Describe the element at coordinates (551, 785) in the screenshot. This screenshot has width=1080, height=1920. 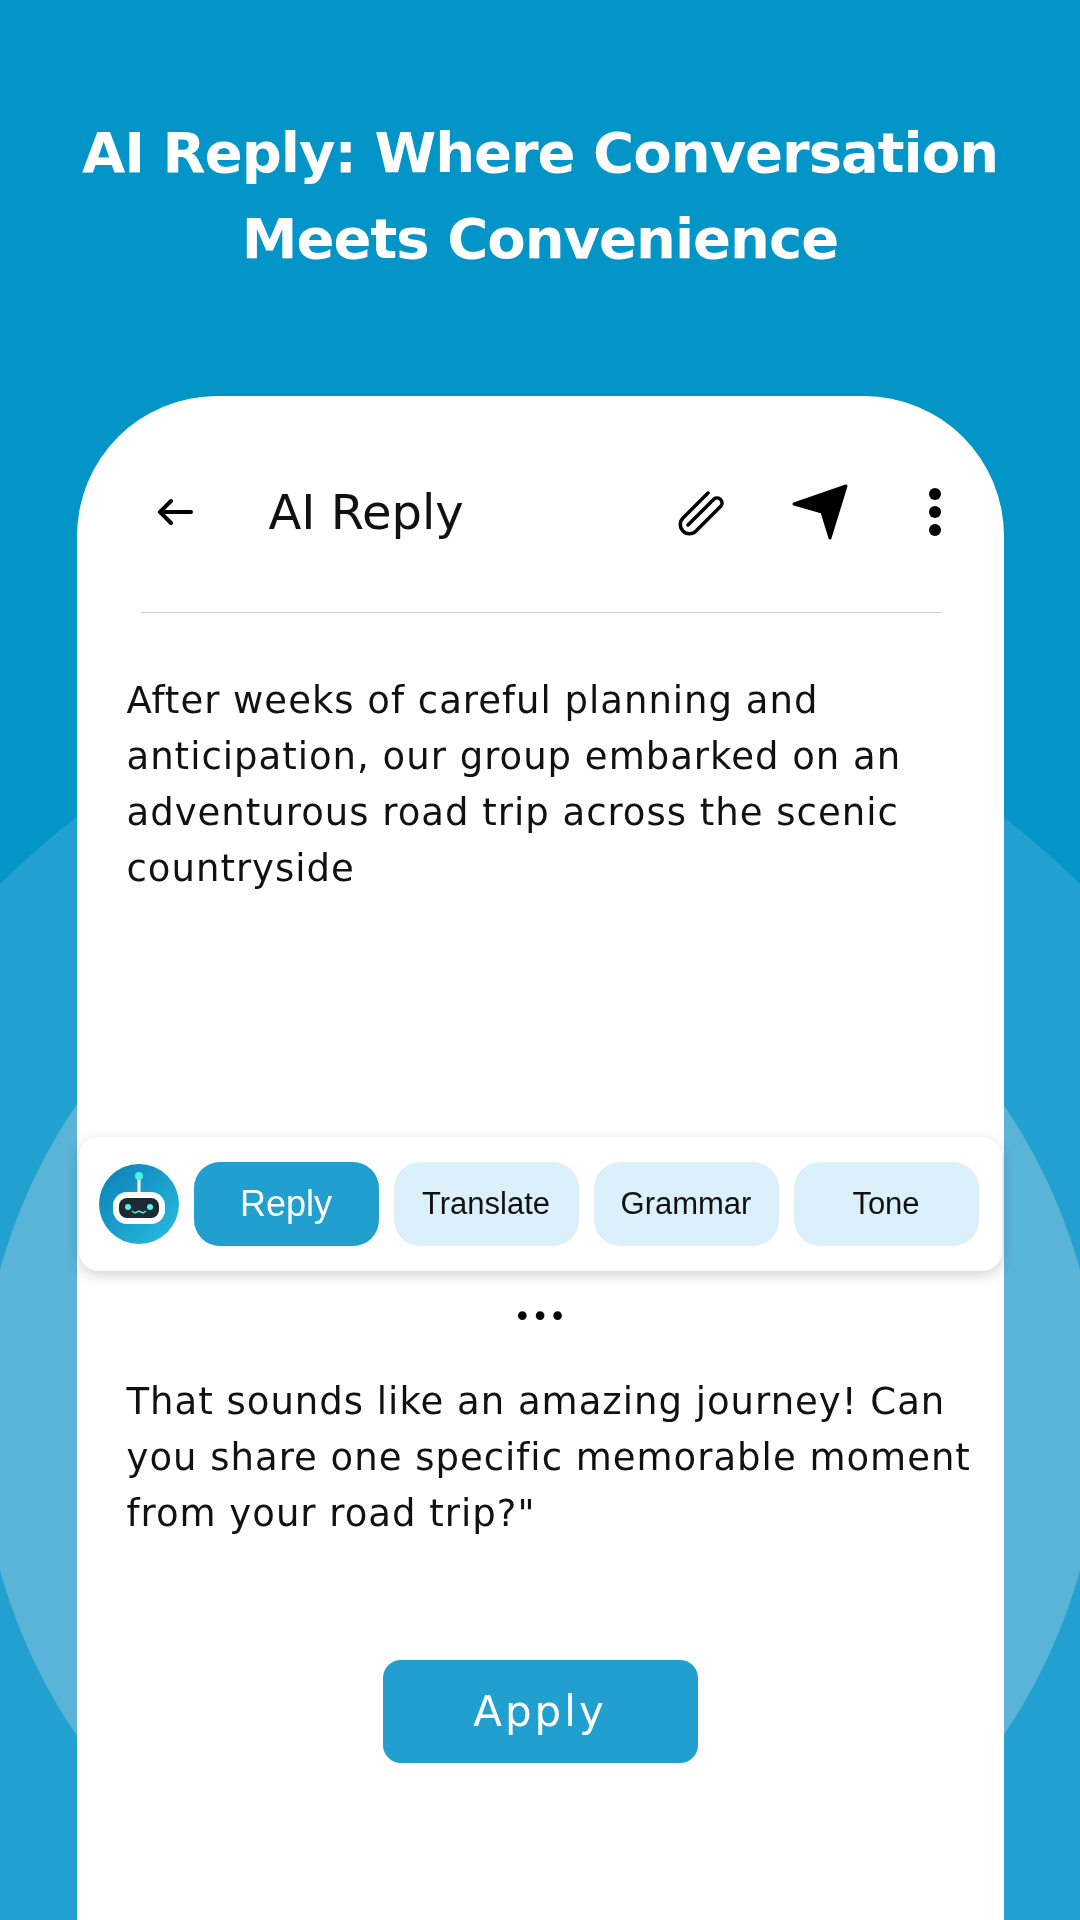
I see `input-text: After weeks of careful planning and anticipation, our group embarked on an adventurous road trip across the scenic countryside` at that location.